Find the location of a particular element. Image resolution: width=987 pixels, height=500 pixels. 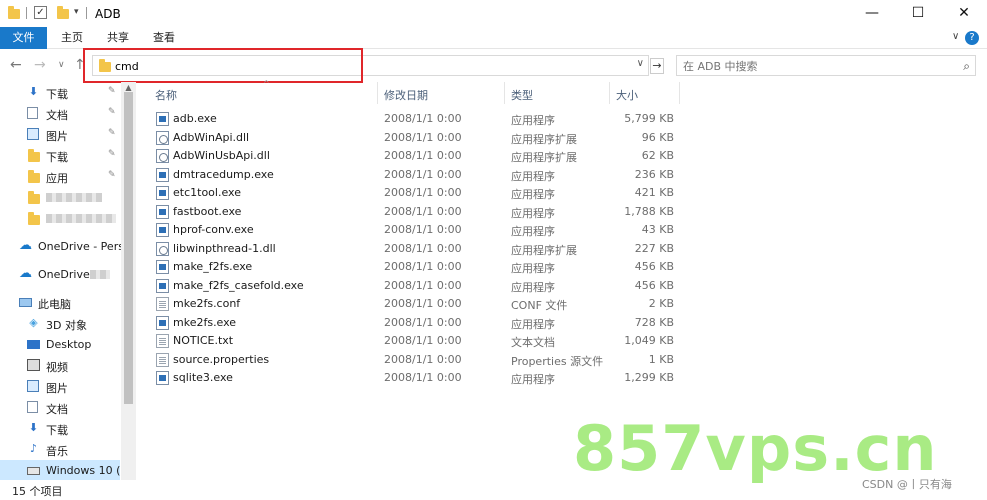

file-size: 456 KB is located at coordinates (654, 266).